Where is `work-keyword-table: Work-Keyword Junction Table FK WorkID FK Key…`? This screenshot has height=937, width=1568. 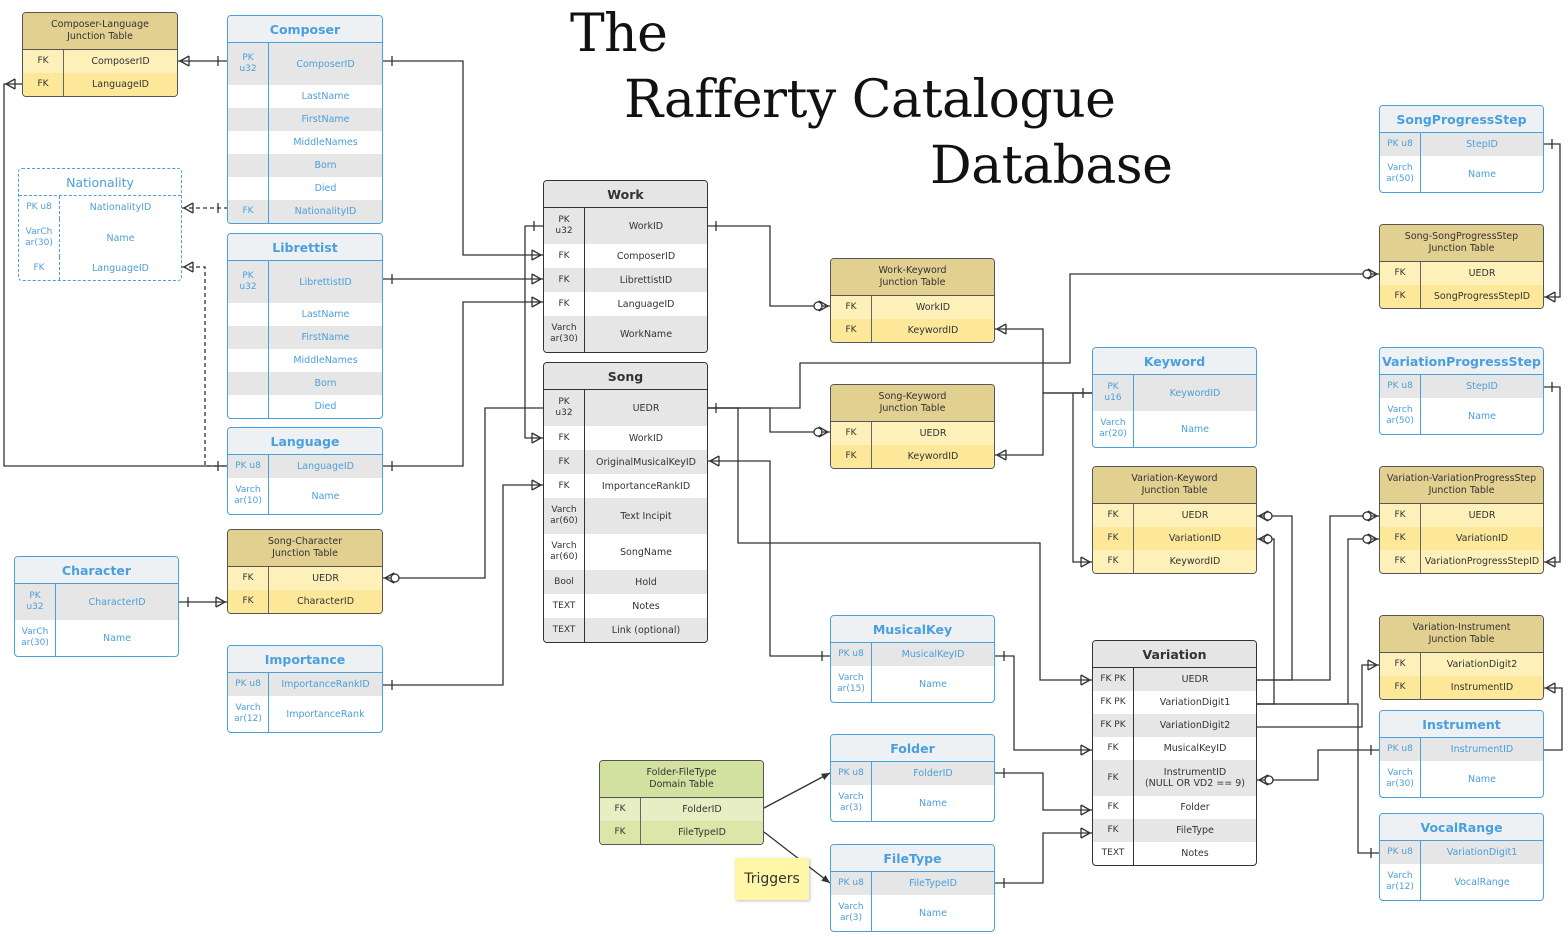
work-keyword-table: Work-Keyword Junction Table FK WorkID FK Key… is located at coordinates (912, 300).